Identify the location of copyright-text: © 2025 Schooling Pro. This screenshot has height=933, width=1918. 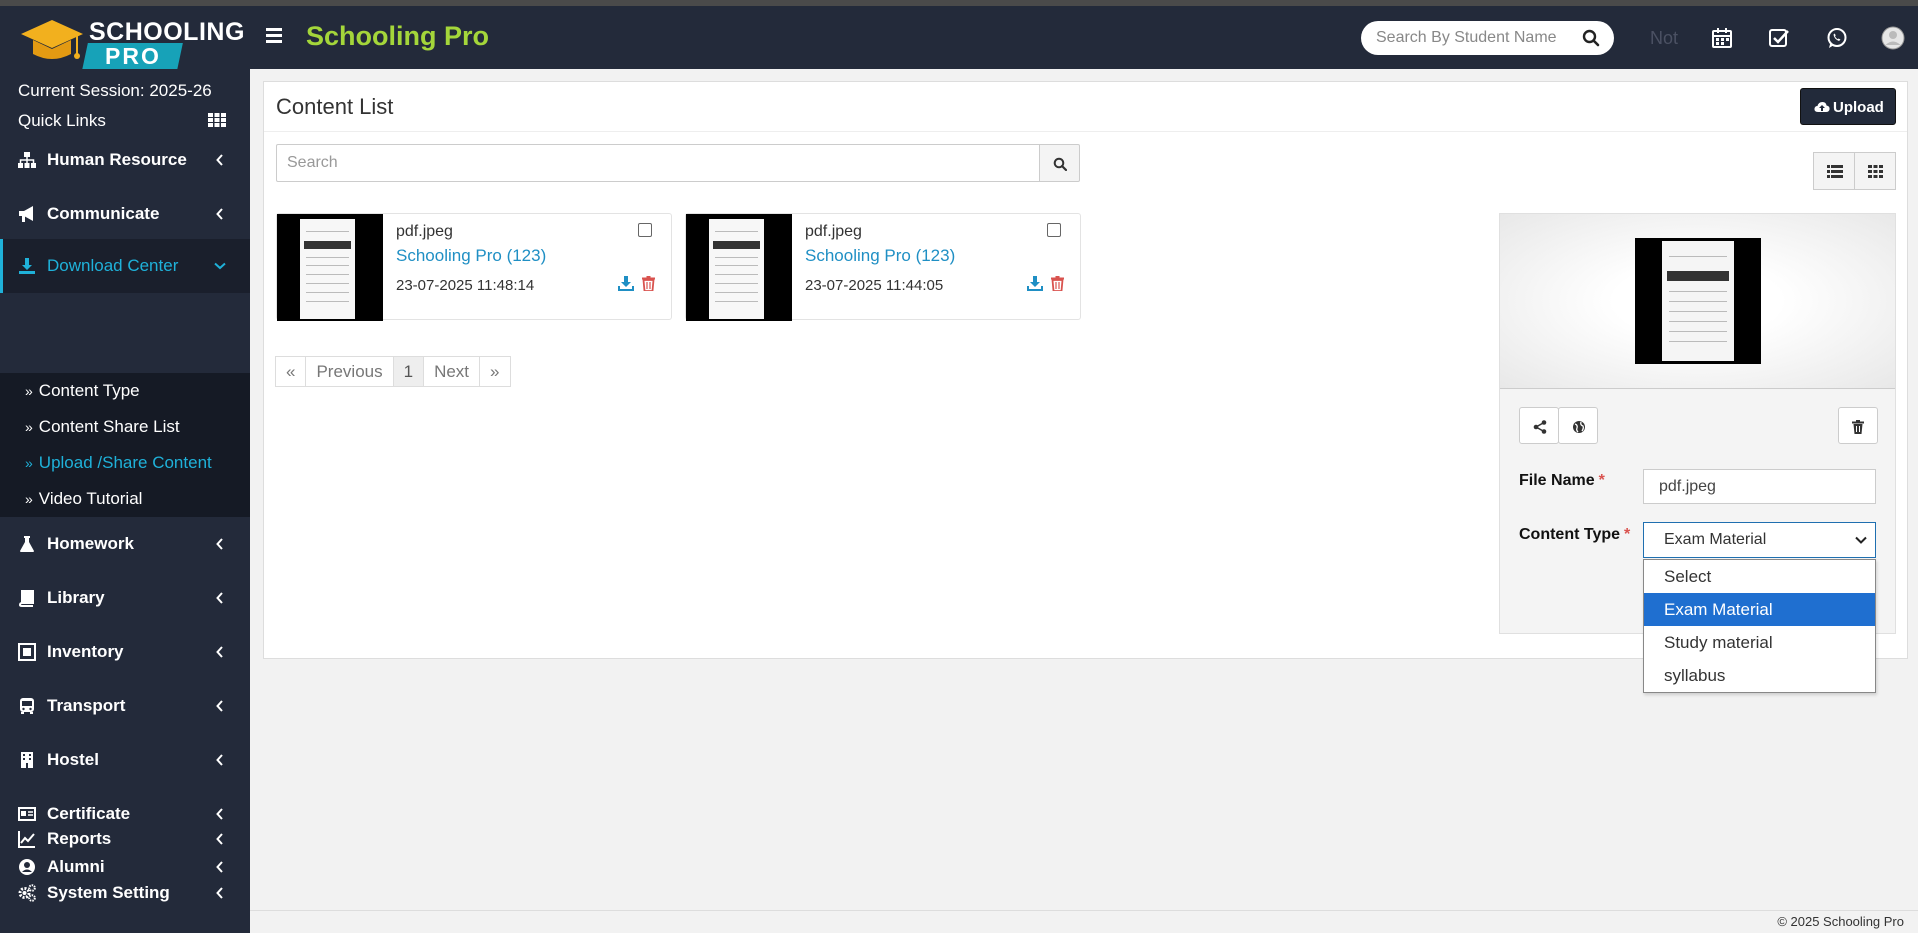
(1840, 921).